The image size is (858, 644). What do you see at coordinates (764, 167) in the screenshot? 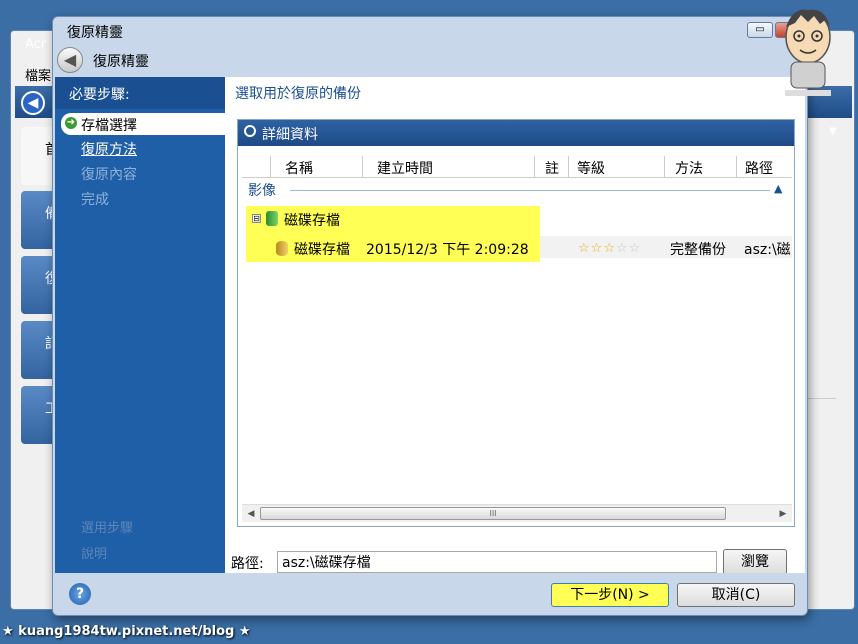
I see `column-path: 路徑` at bounding box center [764, 167].